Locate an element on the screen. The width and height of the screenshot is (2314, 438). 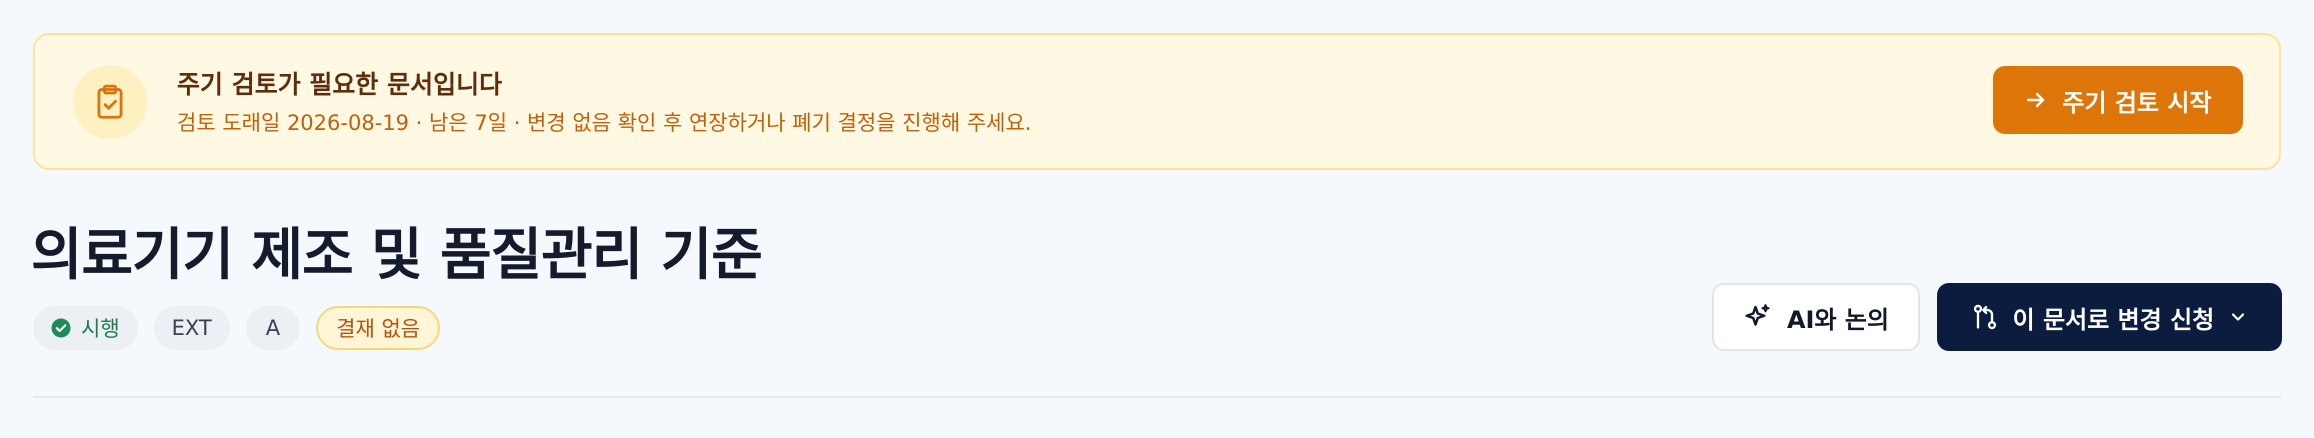
chevron-down-icon is located at coordinates (2238, 317).